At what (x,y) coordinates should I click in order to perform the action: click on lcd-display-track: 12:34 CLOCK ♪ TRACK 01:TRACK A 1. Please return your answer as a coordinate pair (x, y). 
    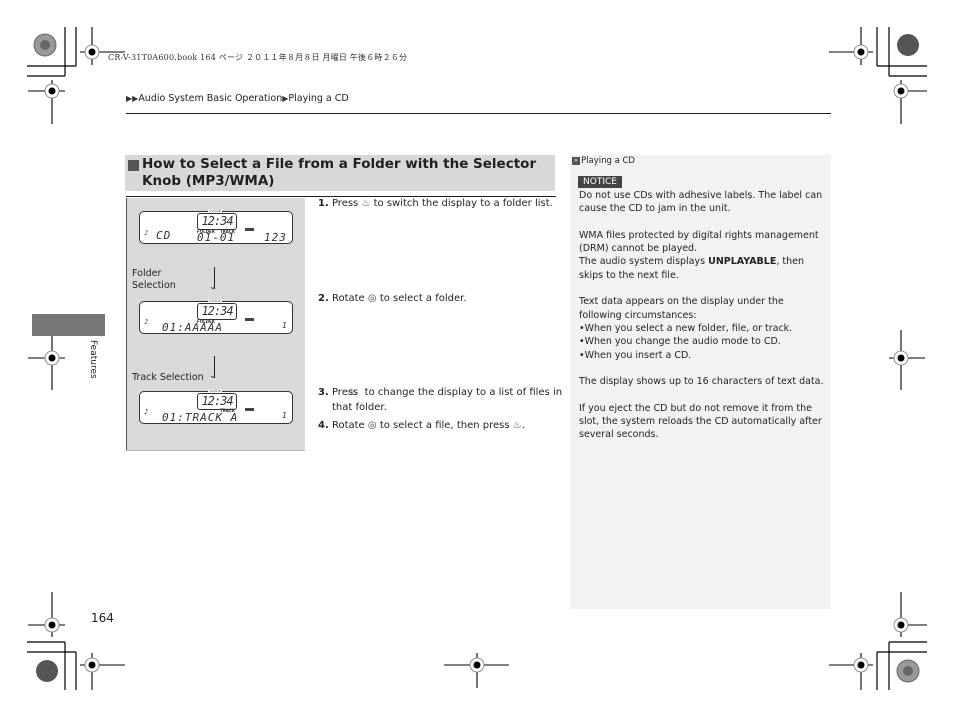
    Looking at the image, I should click on (216, 406).